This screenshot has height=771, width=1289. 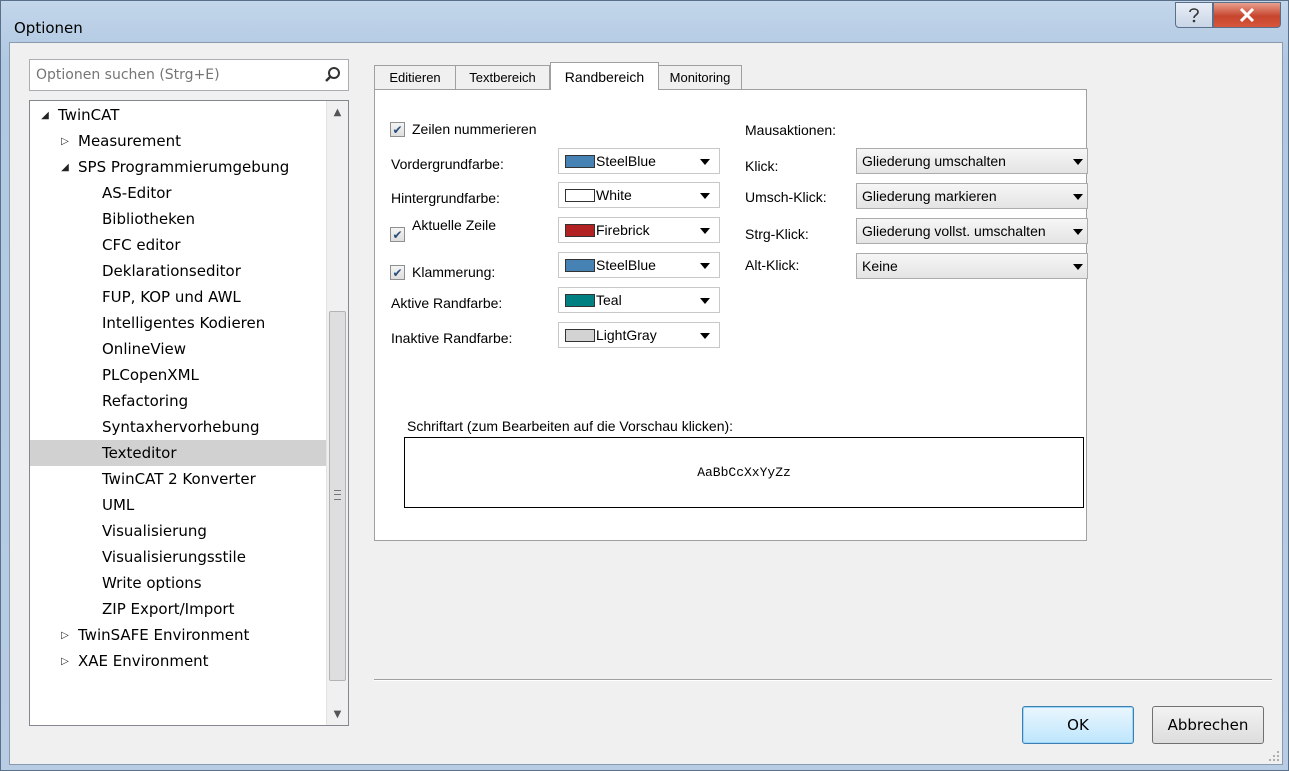 I want to click on tree-item: CFC editor, so click(x=178, y=245).